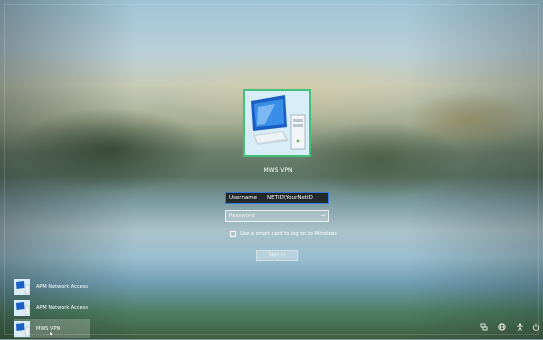 This screenshot has height=340, width=543. I want to click on globe-icon, so click(502, 327).